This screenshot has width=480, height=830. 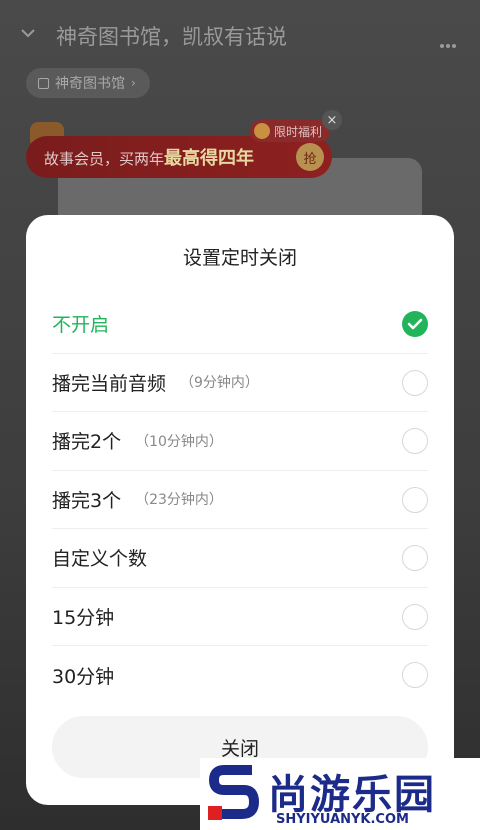 I want to click on chevron-right-icon: ›, so click(x=133, y=83).